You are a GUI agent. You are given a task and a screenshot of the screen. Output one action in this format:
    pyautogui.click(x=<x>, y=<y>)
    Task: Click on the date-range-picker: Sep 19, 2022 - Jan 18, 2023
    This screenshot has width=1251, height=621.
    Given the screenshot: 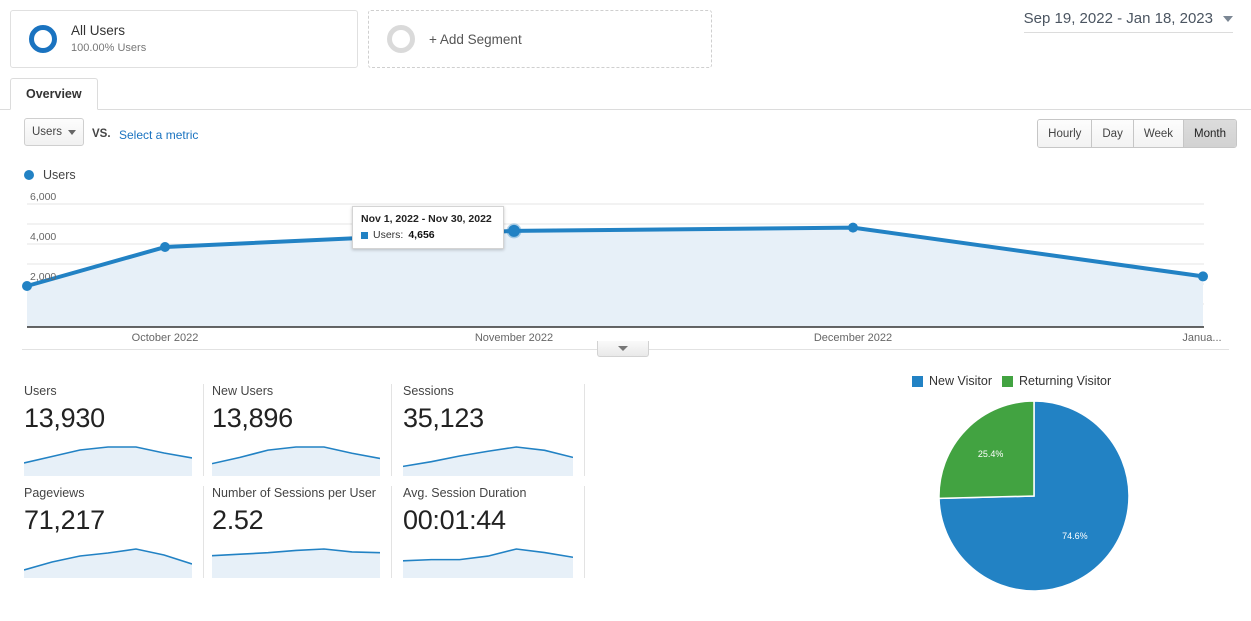 What is the action you would take?
    pyautogui.click(x=1128, y=21)
    